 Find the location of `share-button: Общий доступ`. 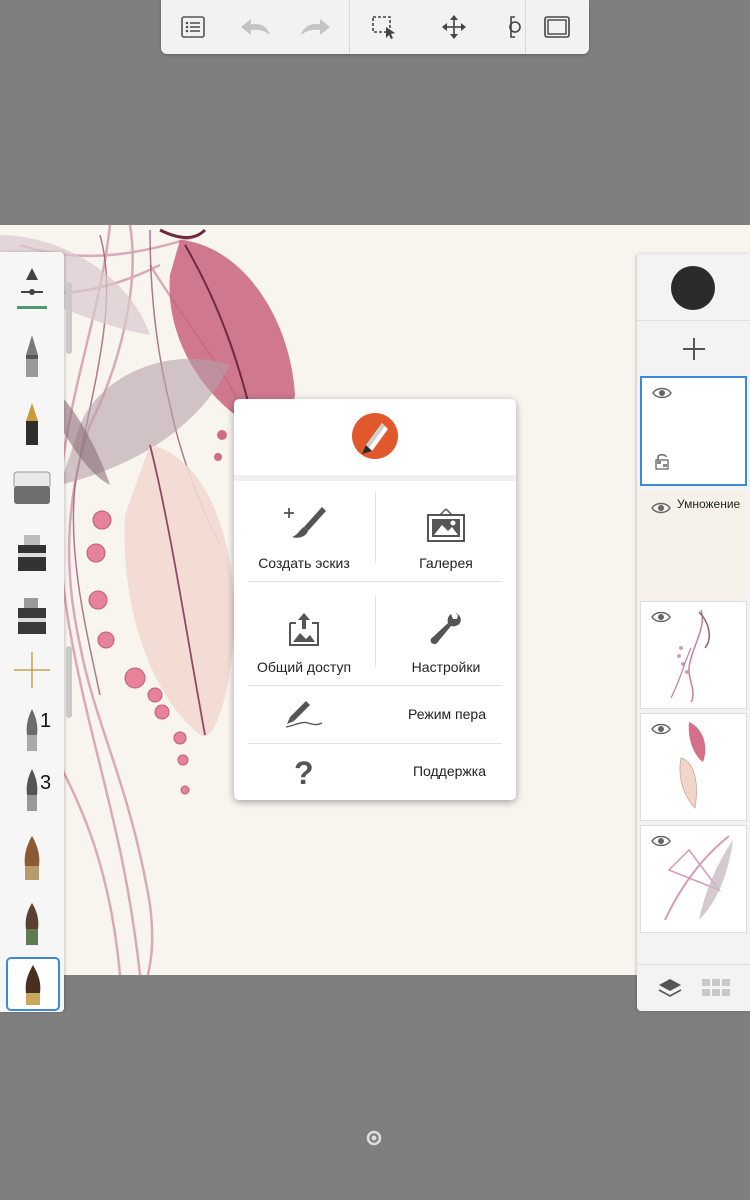

share-button: Общий доступ is located at coordinates (304, 637).